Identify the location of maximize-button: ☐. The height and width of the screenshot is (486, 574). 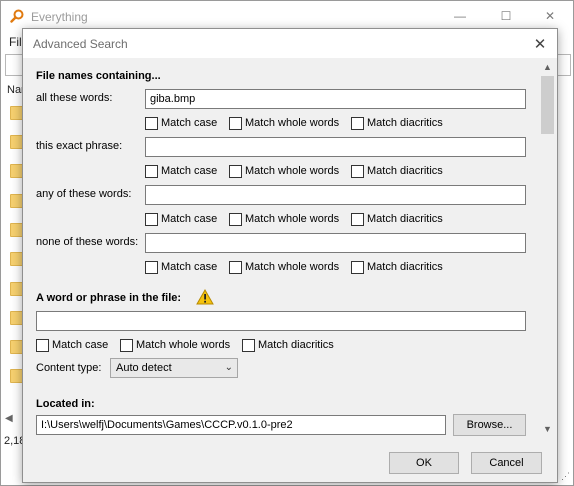
(506, 16).